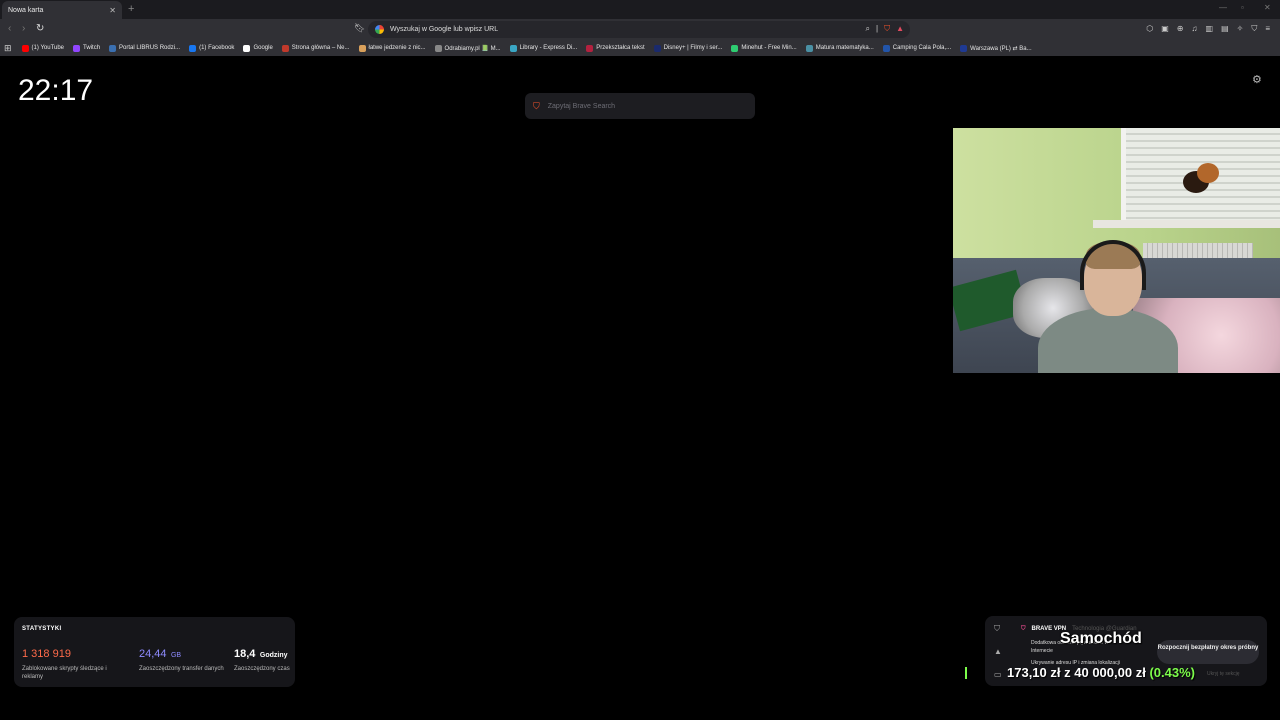 The width and height of the screenshot is (1280, 720). Describe the element at coordinates (8, 48) in the screenshot. I see `apps-grid-icon: ⊞` at that location.